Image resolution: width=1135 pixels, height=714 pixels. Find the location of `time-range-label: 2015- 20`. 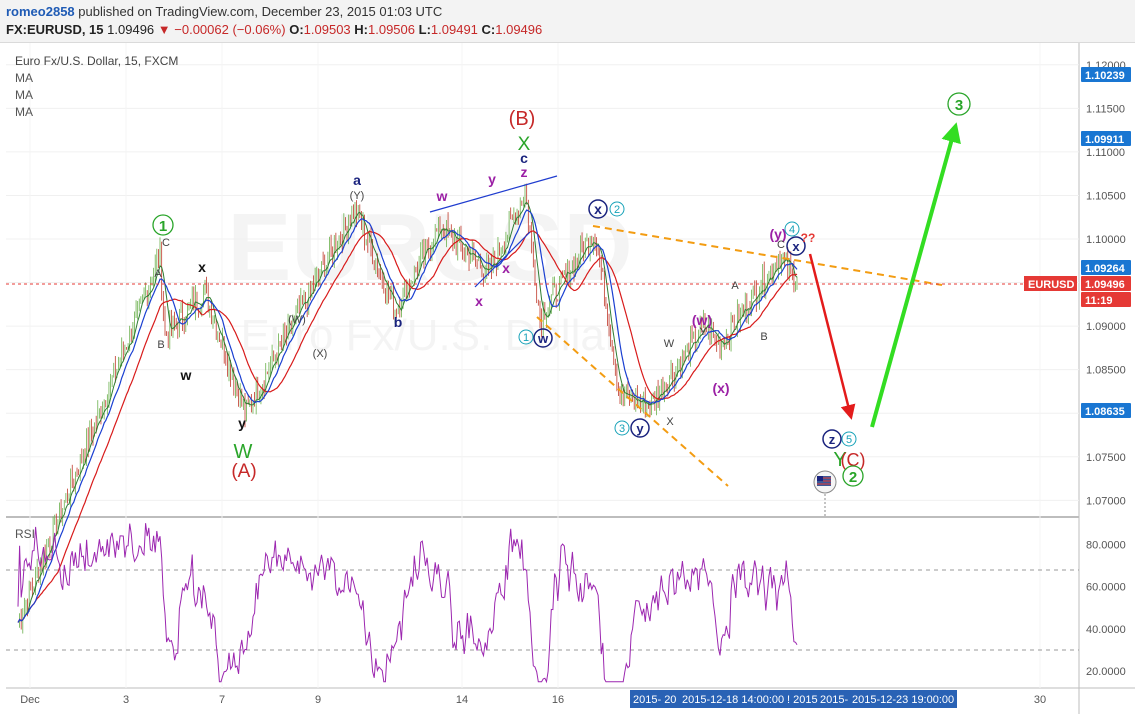

time-range-label: 2015- 20 is located at coordinates (654, 700).